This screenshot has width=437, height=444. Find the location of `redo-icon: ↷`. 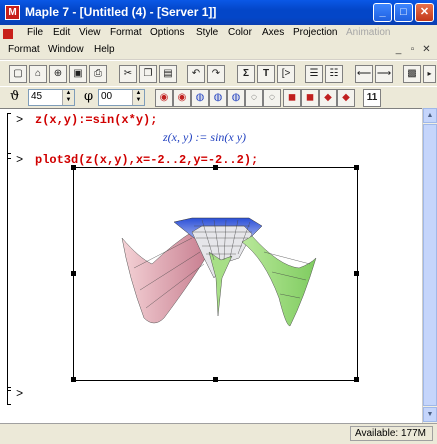

redo-icon: ↷ is located at coordinates (216, 74).